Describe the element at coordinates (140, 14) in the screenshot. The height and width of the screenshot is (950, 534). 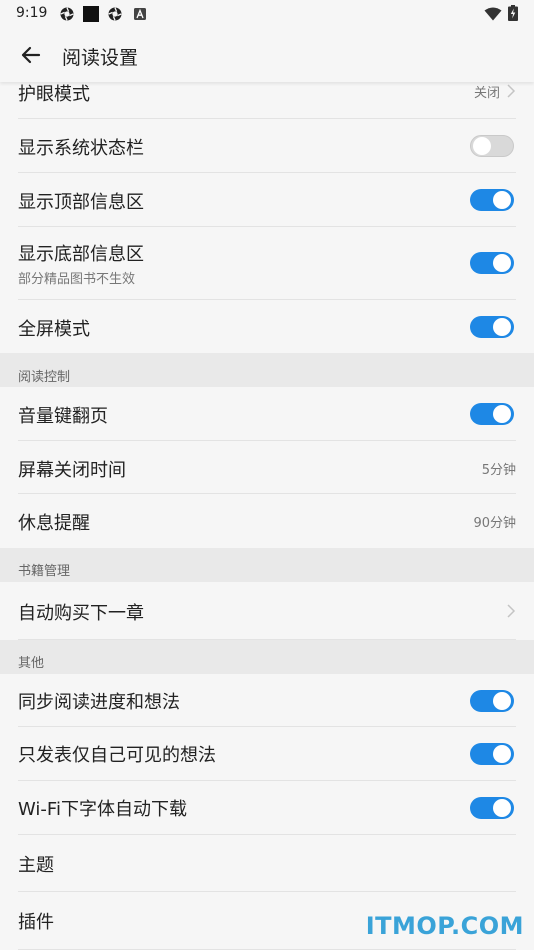
I see `a-badge-icon` at that location.